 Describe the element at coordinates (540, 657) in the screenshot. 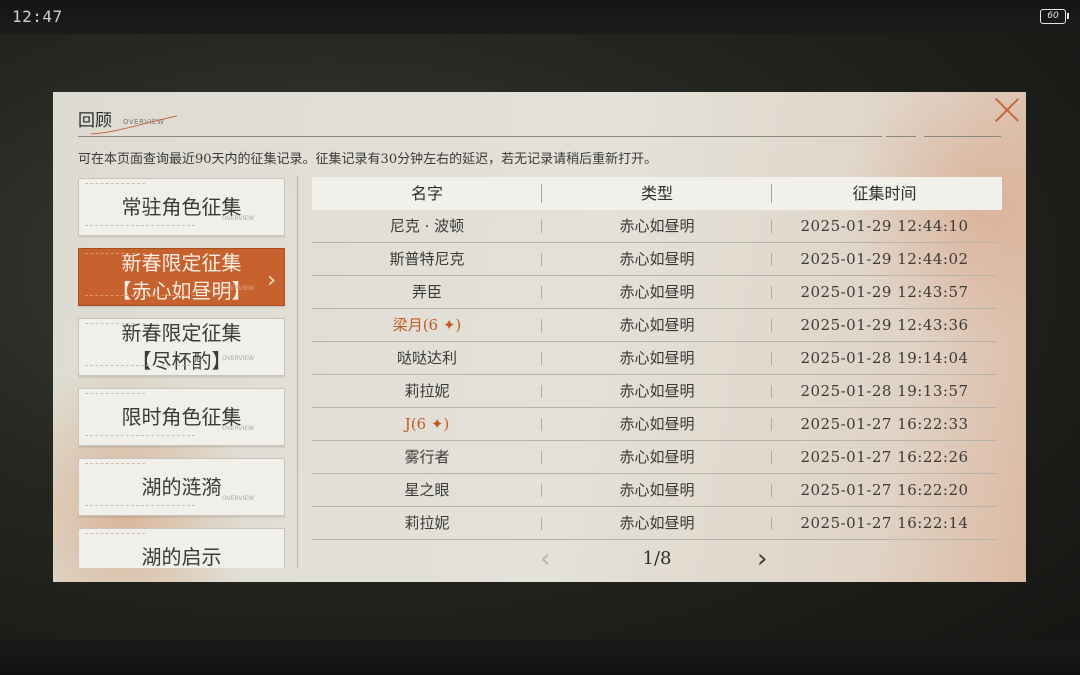

I see `bottom-bar` at that location.